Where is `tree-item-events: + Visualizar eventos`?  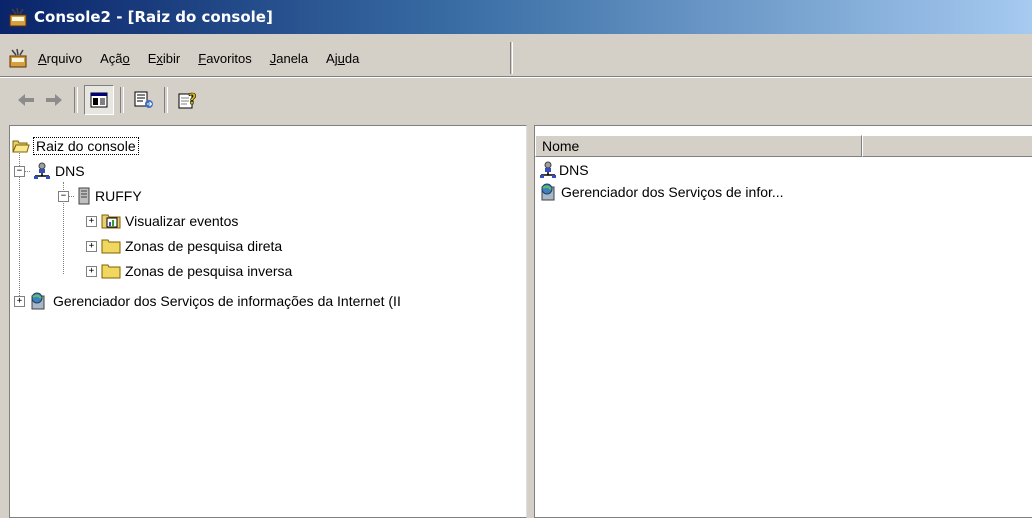
tree-item-events: + Visualizar eventos is located at coordinates (162, 221).